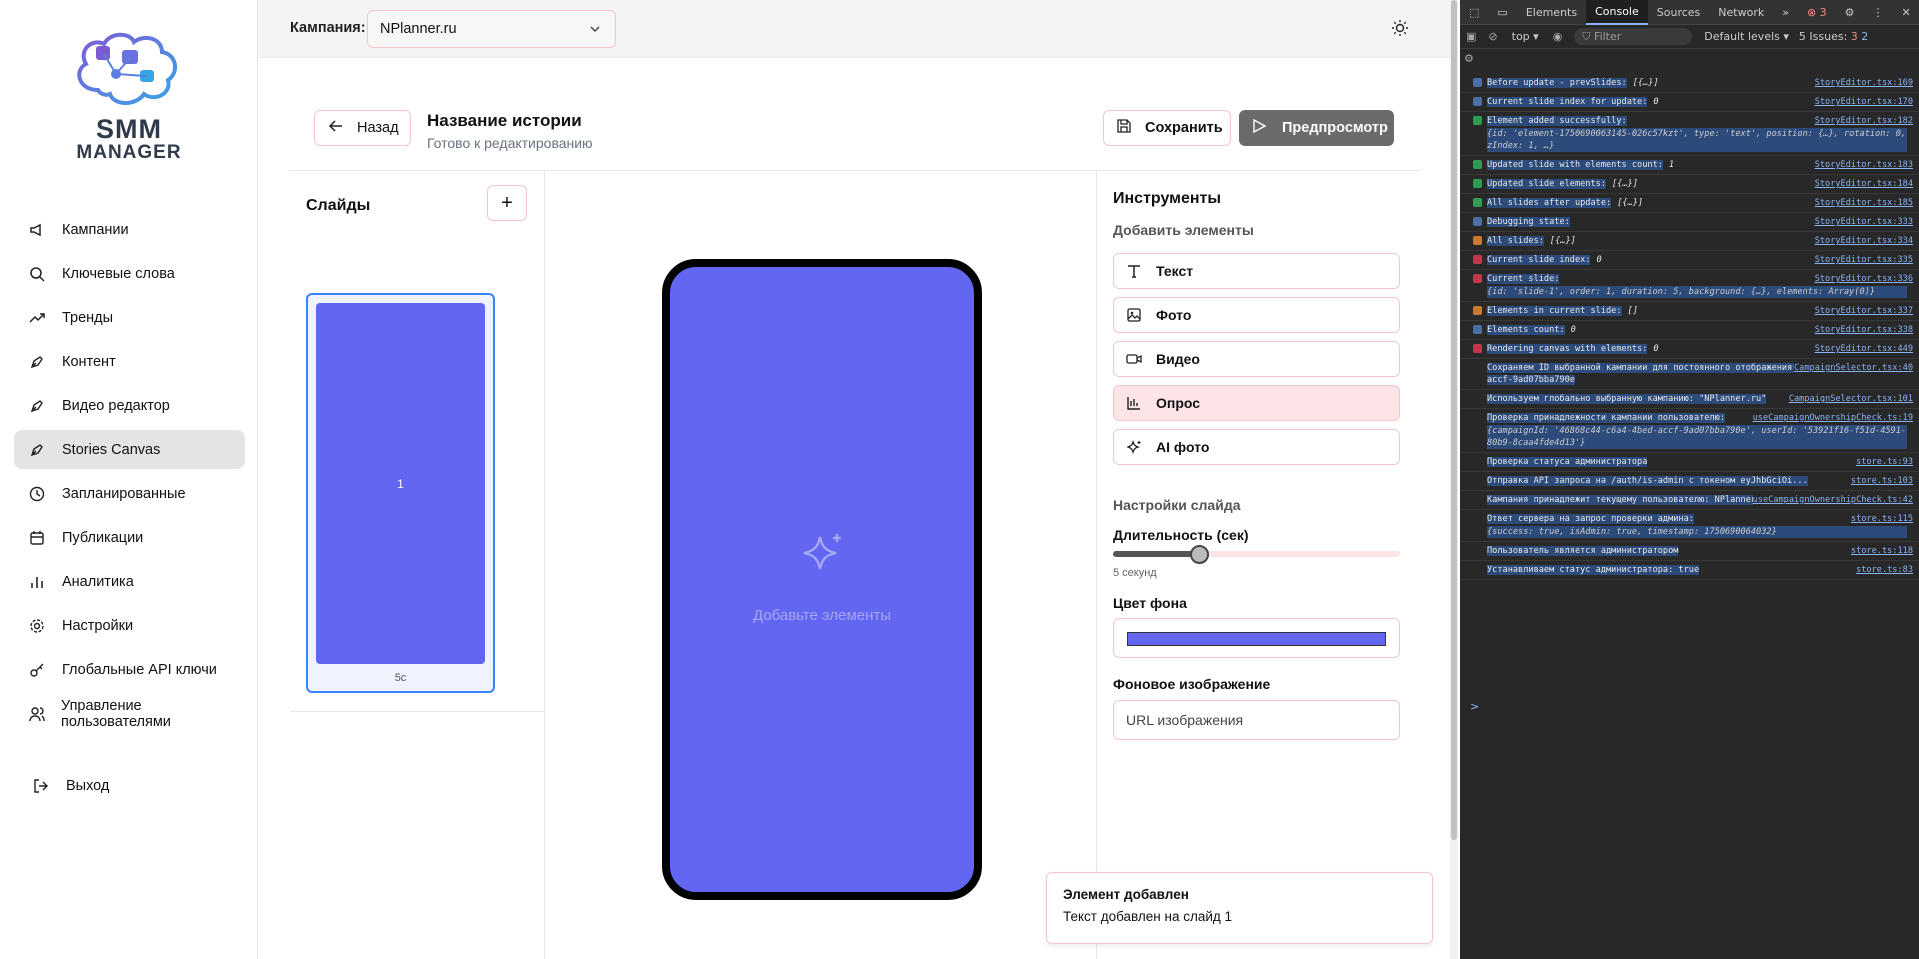 The height and width of the screenshot is (959, 1919). Describe the element at coordinates (507, 203) in the screenshot. I see `add-slide-button: +` at that location.